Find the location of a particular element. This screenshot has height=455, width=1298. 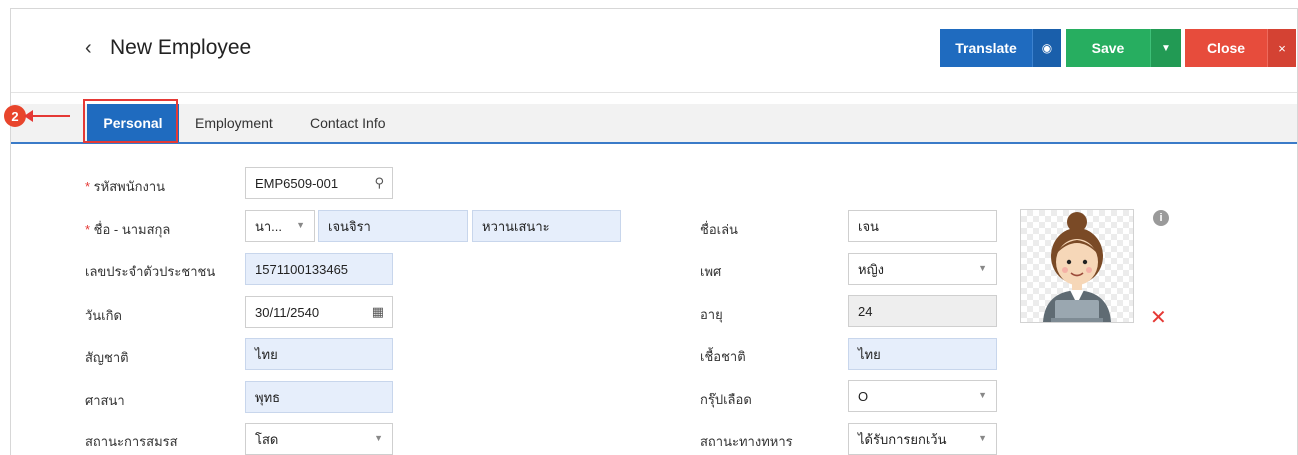

last-name-input: หวานเสนาะ is located at coordinates (546, 226).